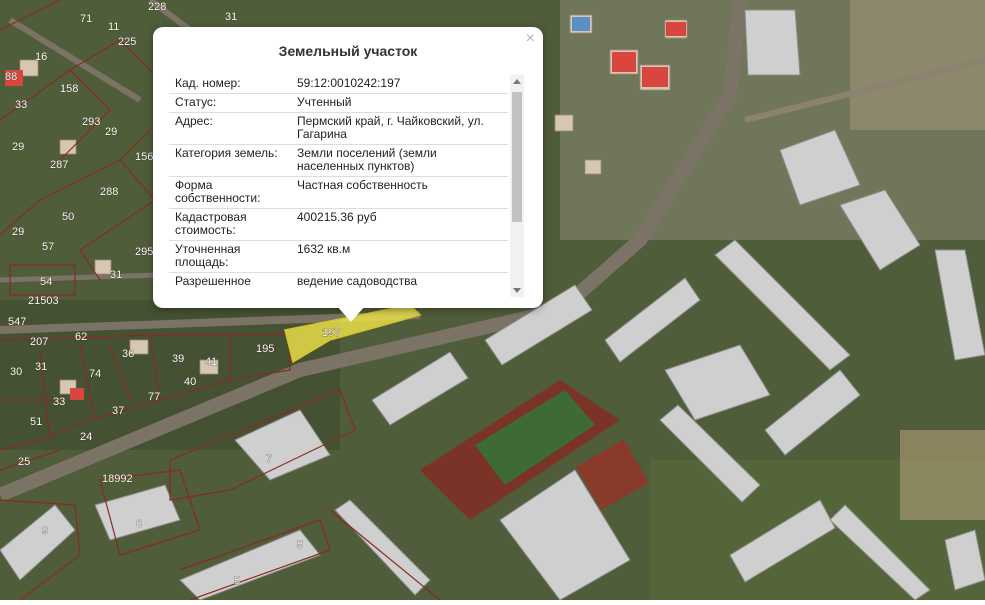 This screenshot has height=605, width=985. I want to click on plot-number-label: 88, so click(11, 77).